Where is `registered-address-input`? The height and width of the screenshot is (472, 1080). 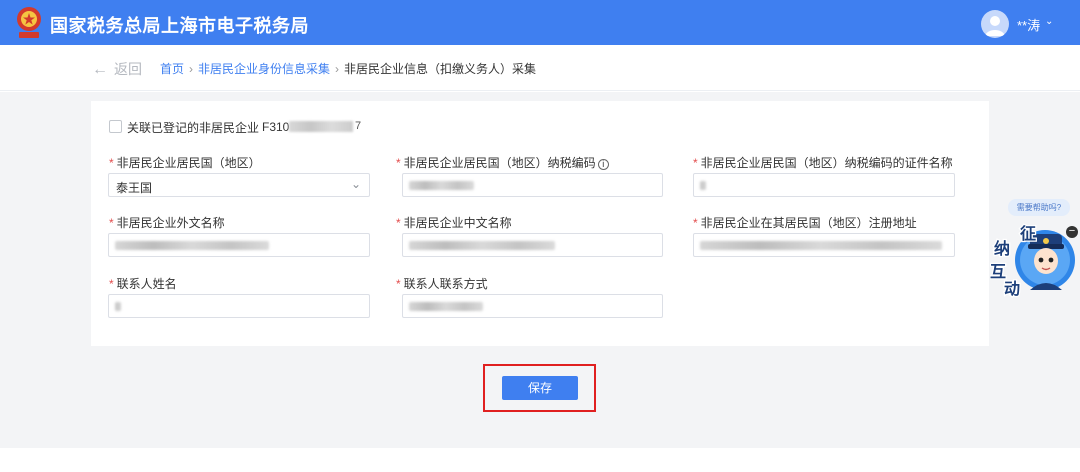
registered-address-input is located at coordinates (824, 245).